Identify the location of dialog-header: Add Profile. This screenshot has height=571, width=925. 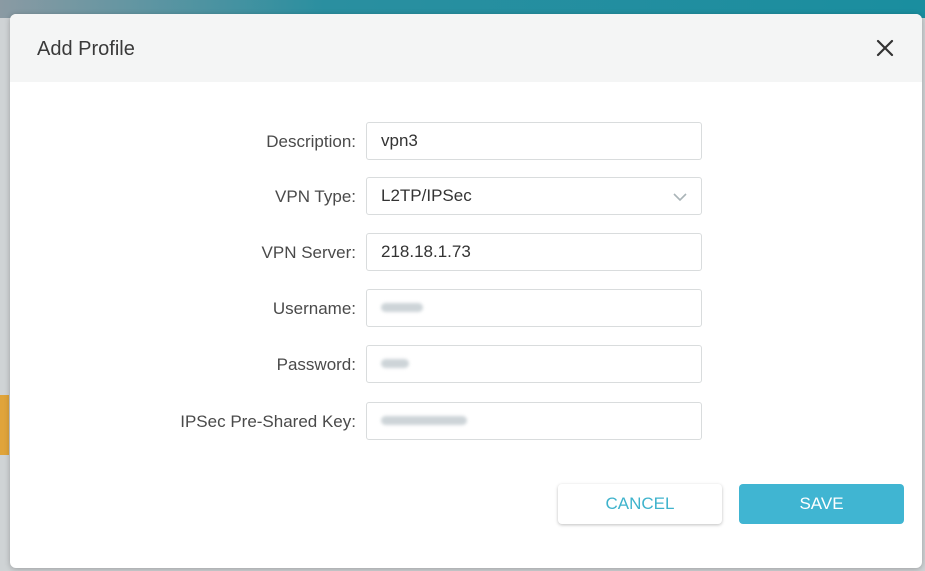
(466, 48).